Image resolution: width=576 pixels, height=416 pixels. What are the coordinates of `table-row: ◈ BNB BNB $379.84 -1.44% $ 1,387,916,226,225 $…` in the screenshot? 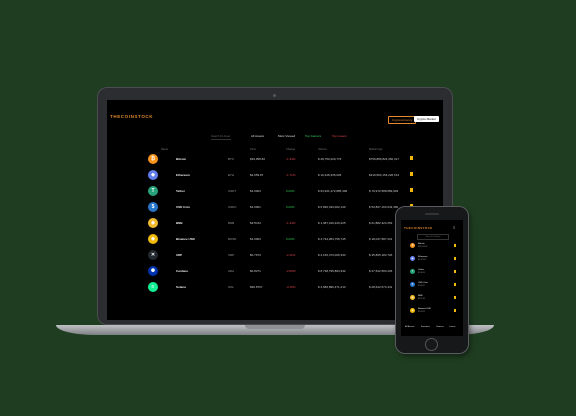 It's located at (275, 224).